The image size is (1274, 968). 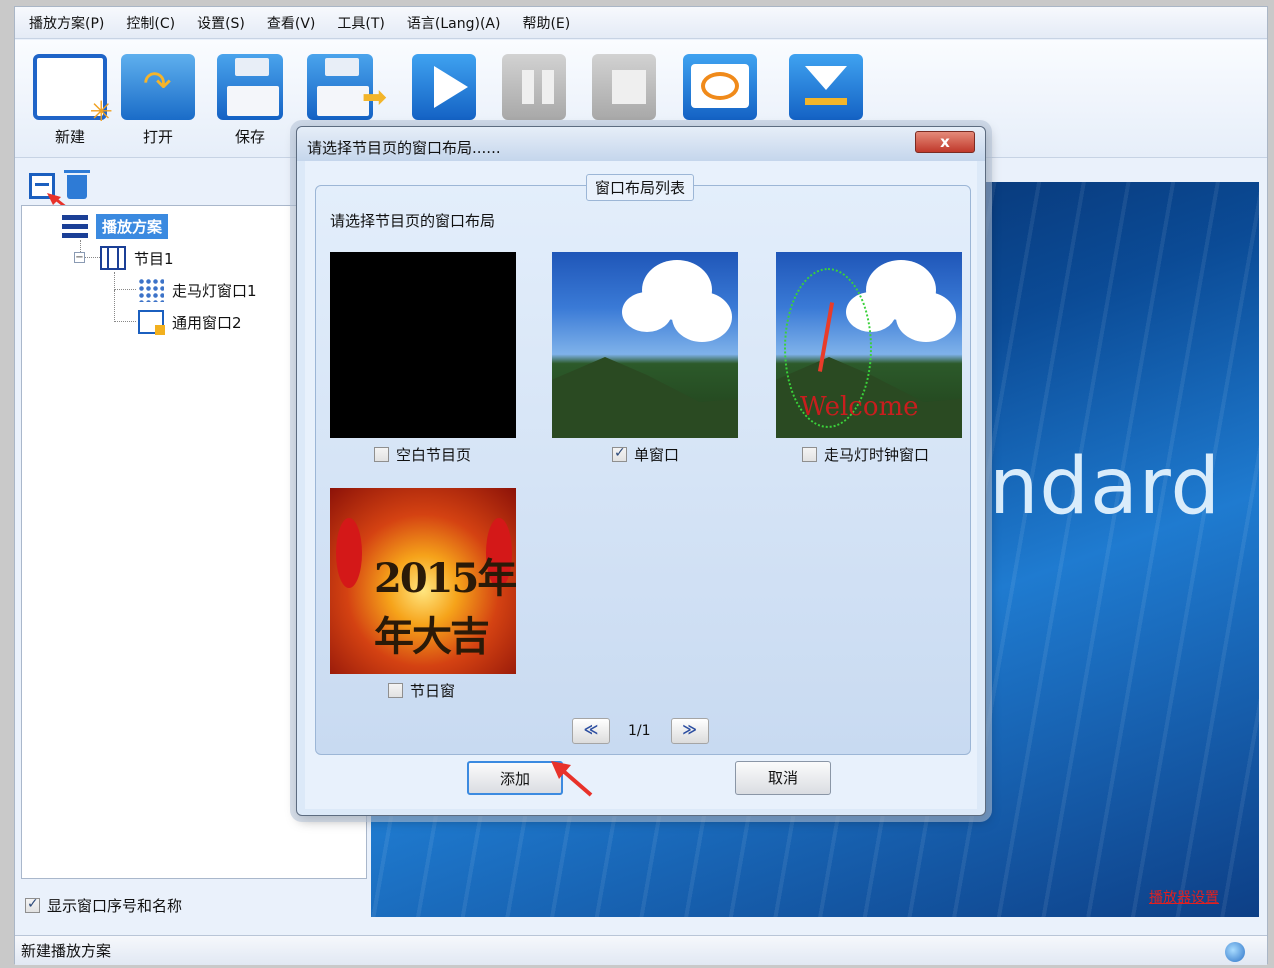 I want to click on layout-option-blank: 空白节目页, so click(x=422, y=454).